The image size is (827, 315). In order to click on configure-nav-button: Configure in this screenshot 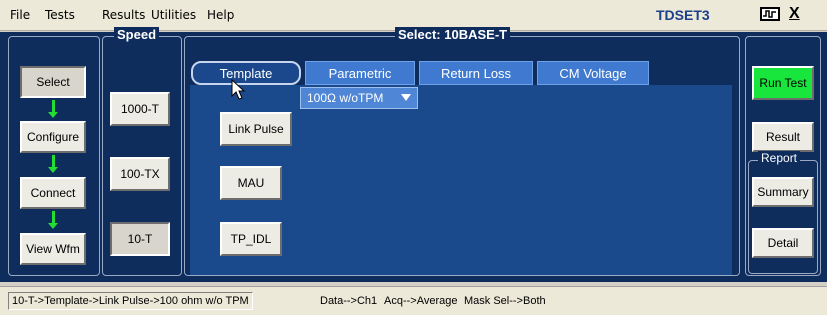, I will do `click(53, 137)`.